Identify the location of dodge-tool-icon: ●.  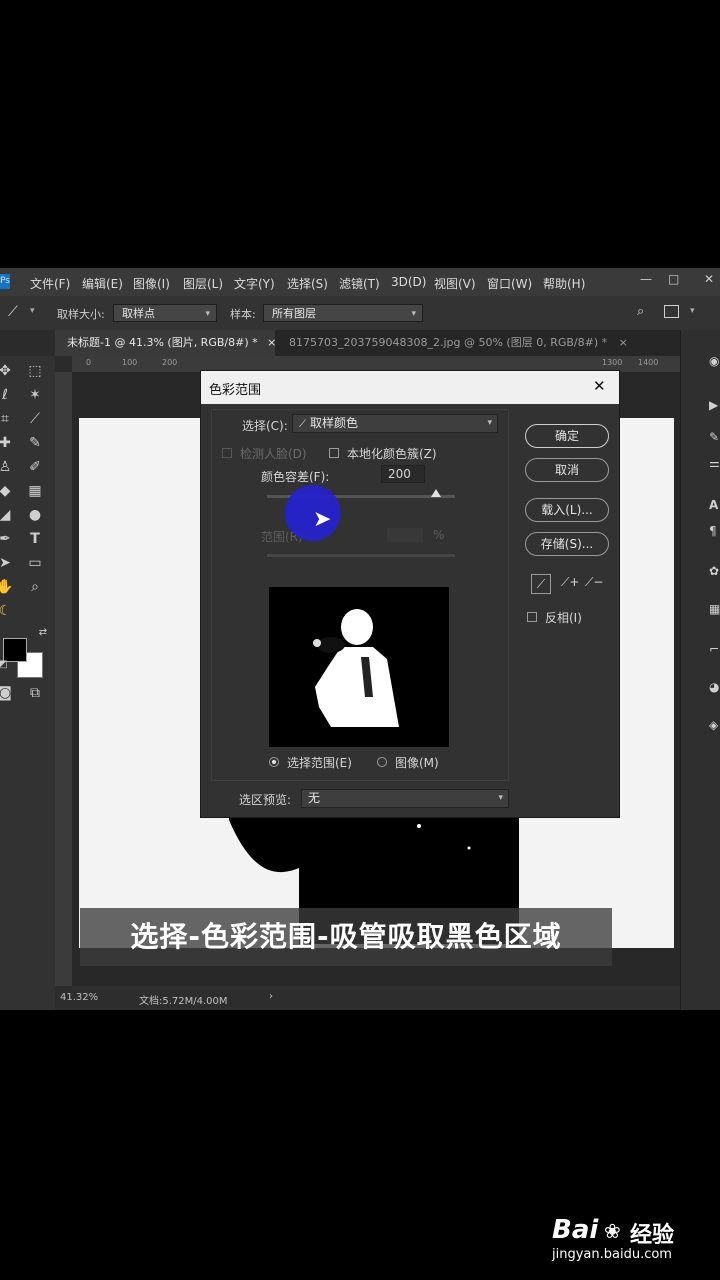
(35, 515).